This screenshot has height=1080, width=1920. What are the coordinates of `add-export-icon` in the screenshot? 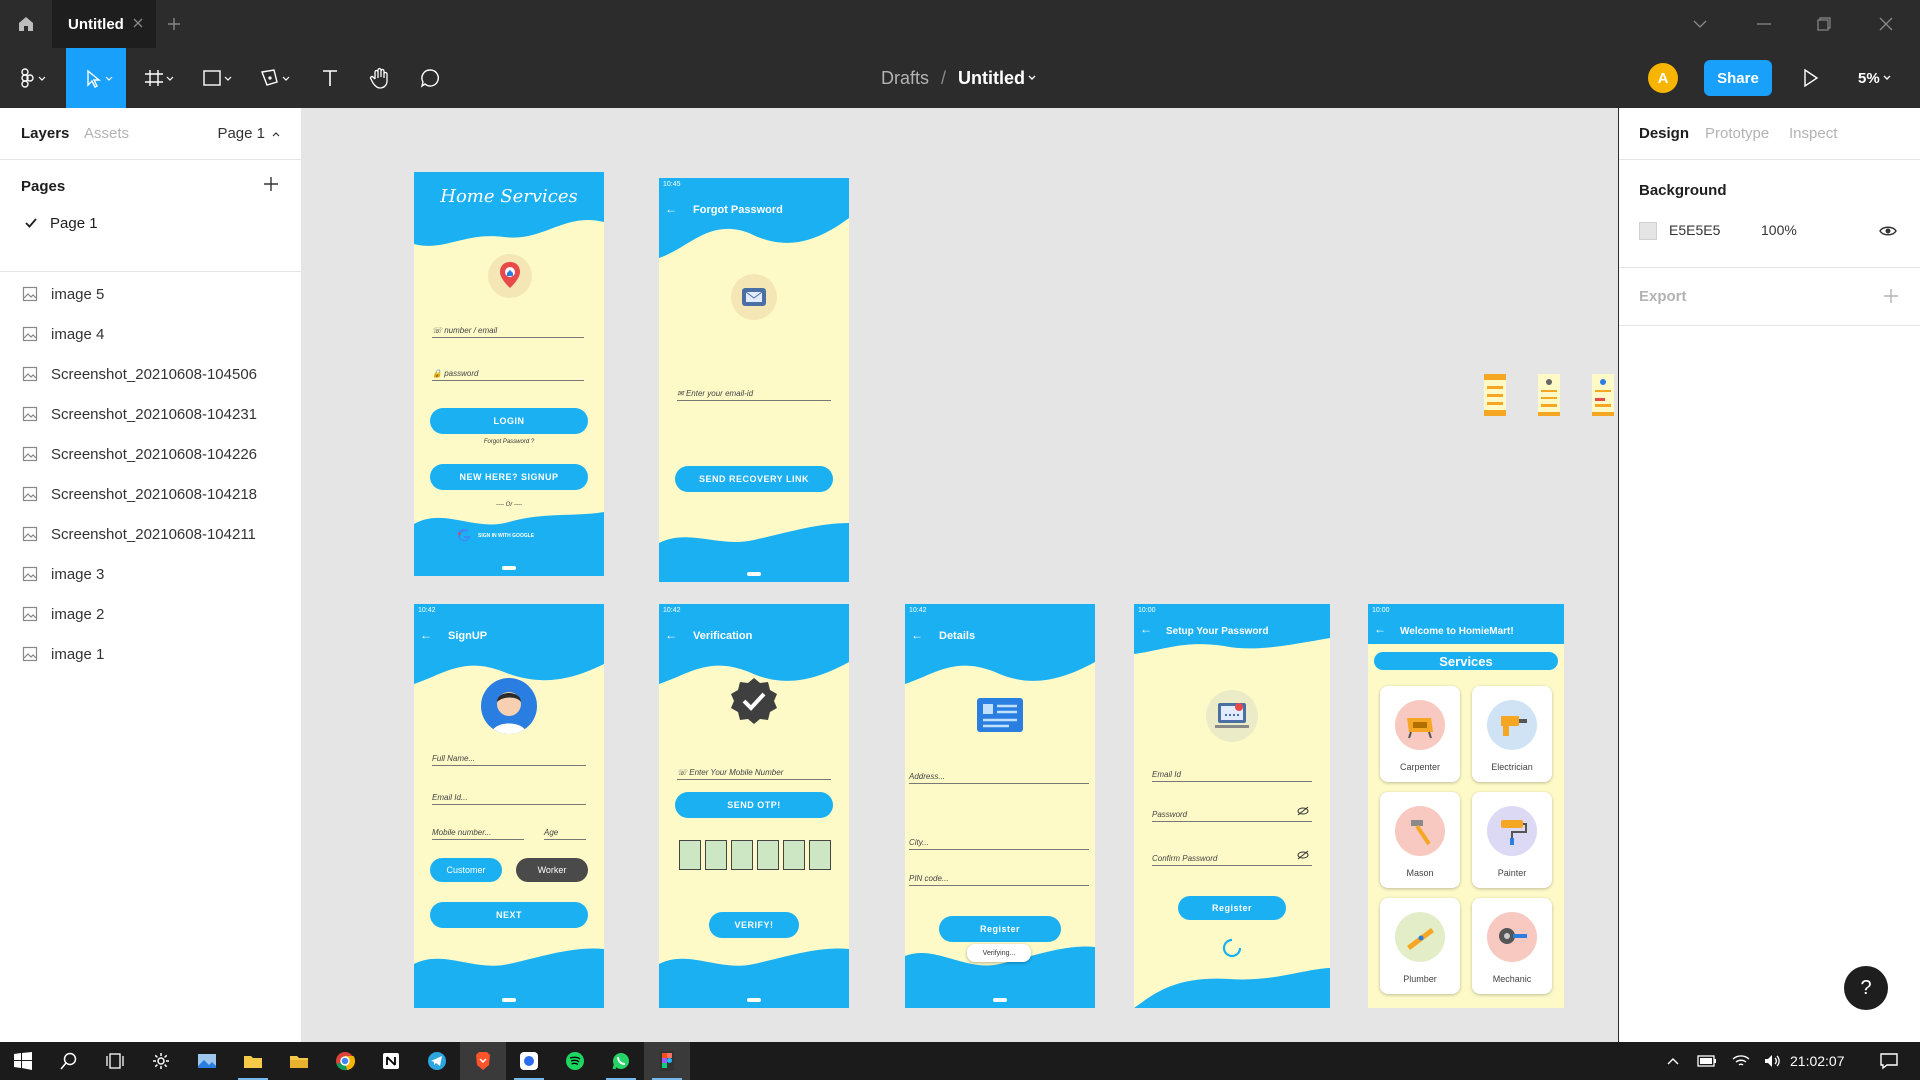 It's located at (1891, 296).